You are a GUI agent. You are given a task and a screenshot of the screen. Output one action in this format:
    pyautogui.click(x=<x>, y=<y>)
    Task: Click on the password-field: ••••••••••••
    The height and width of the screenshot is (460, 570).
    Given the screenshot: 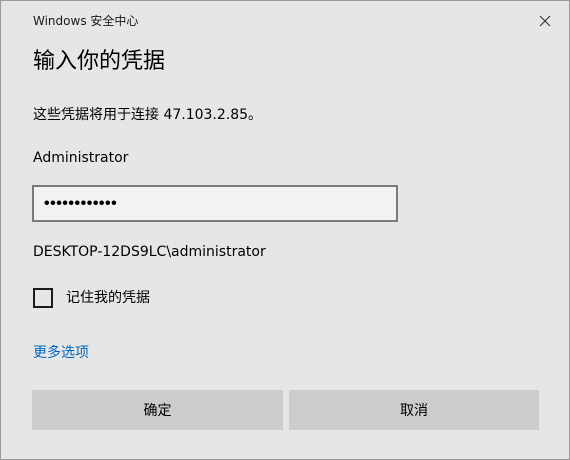 What is the action you would take?
    pyautogui.click(x=215, y=203)
    